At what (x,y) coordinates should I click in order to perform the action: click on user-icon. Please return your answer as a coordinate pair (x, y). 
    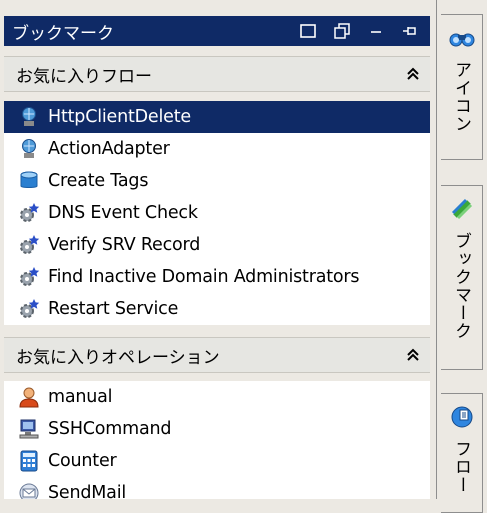
    Looking at the image, I should click on (29, 397).